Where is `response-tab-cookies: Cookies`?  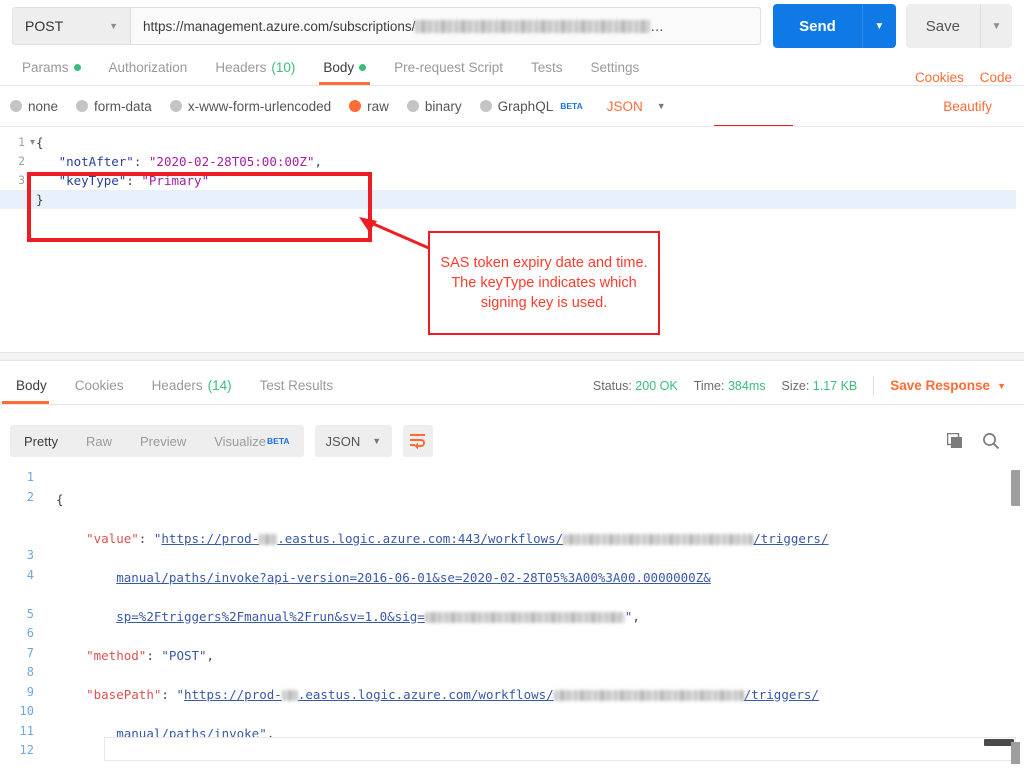
response-tab-cookies: Cookies is located at coordinates (99, 385).